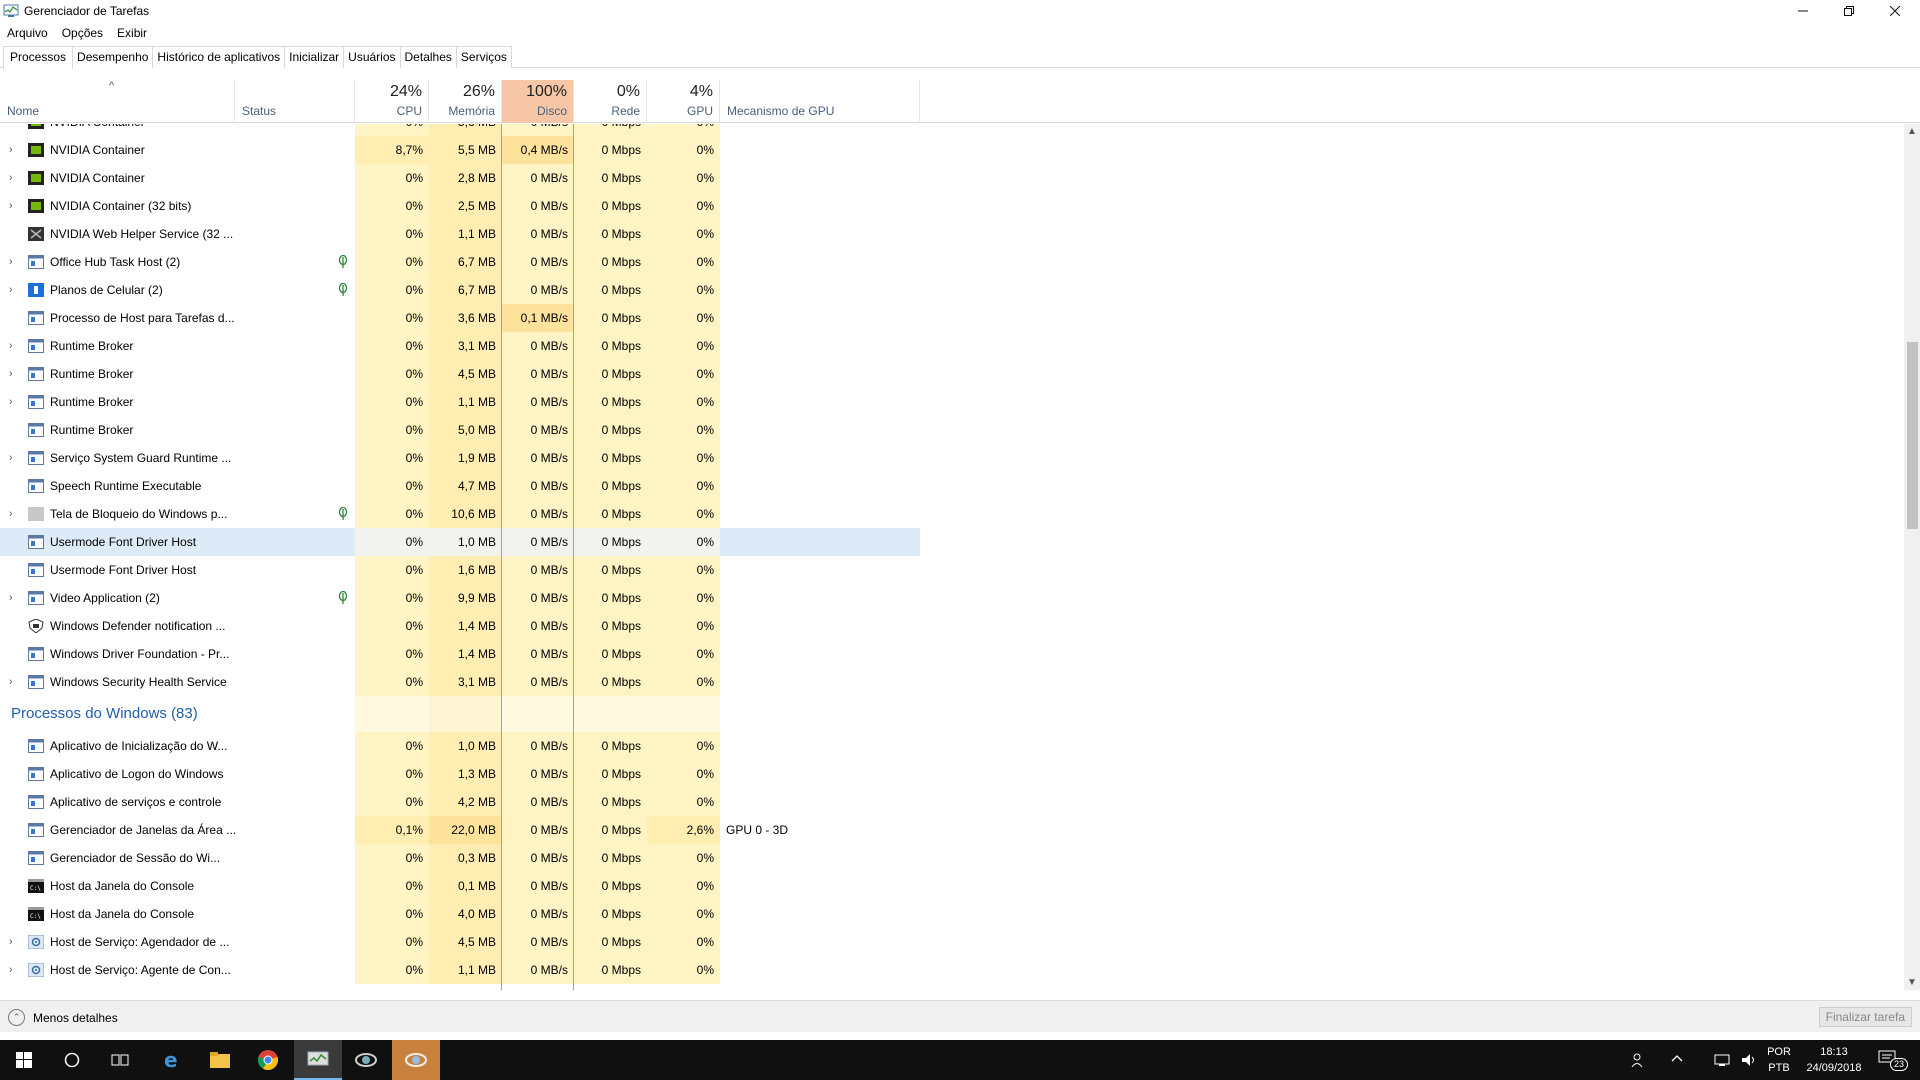  What do you see at coordinates (610, 101) in the screenshot?
I see `column-network: 0% Rede` at bounding box center [610, 101].